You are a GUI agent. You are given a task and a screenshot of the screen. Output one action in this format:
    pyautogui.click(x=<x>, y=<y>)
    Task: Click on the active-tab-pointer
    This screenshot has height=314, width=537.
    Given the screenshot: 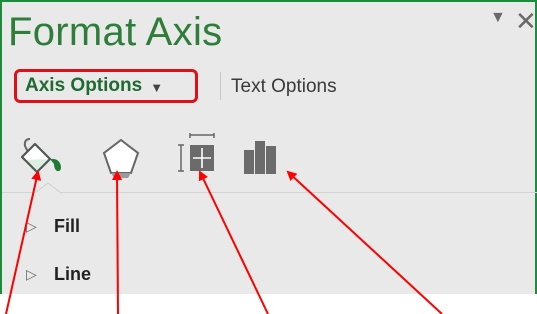 What is the action you would take?
    pyautogui.click(x=48, y=188)
    